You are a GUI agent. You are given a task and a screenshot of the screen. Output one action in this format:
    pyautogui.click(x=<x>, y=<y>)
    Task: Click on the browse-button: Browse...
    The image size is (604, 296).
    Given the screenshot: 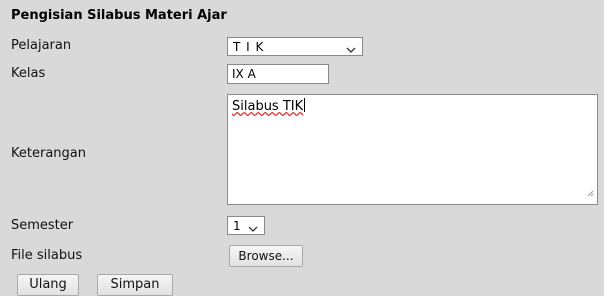 What is the action you would take?
    pyautogui.click(x=266, y=256)
    